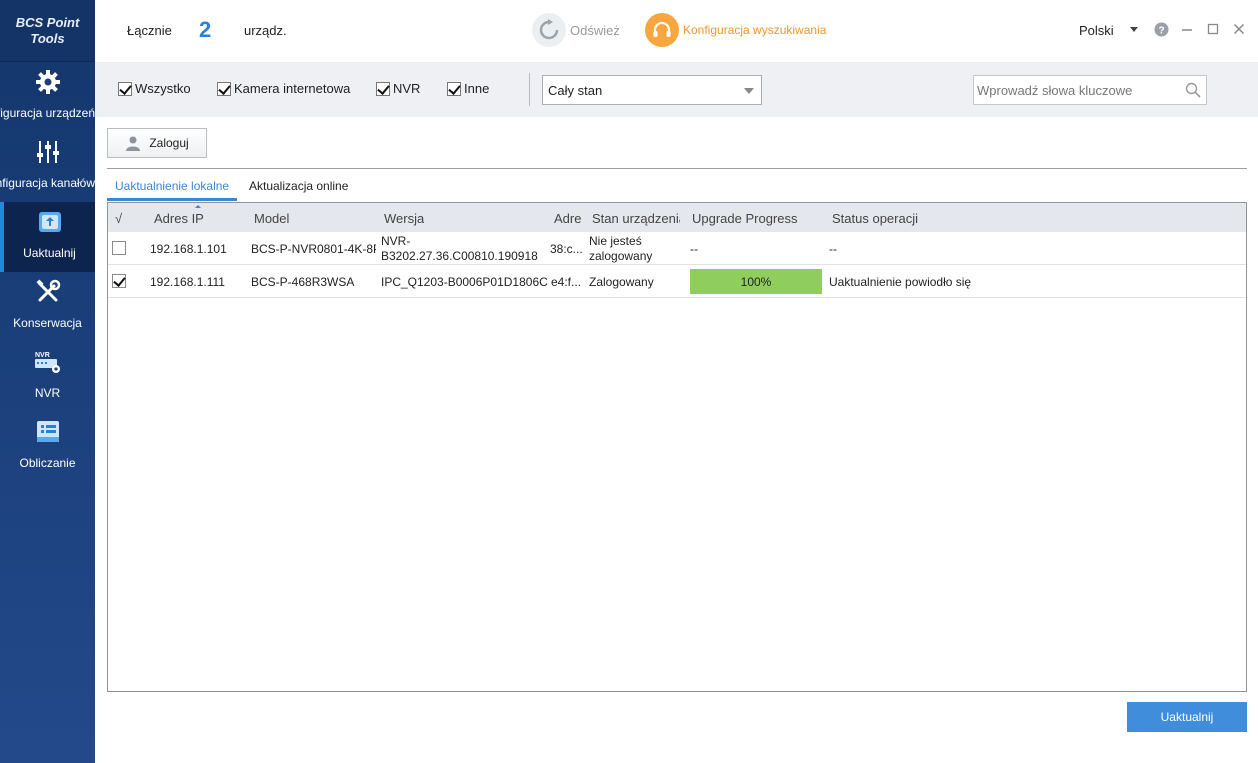  What do you see at coordinates (188, 249) in the screenshot?
I see `cell-ip: 192.168.1.101` at bounding box center [188, 249].